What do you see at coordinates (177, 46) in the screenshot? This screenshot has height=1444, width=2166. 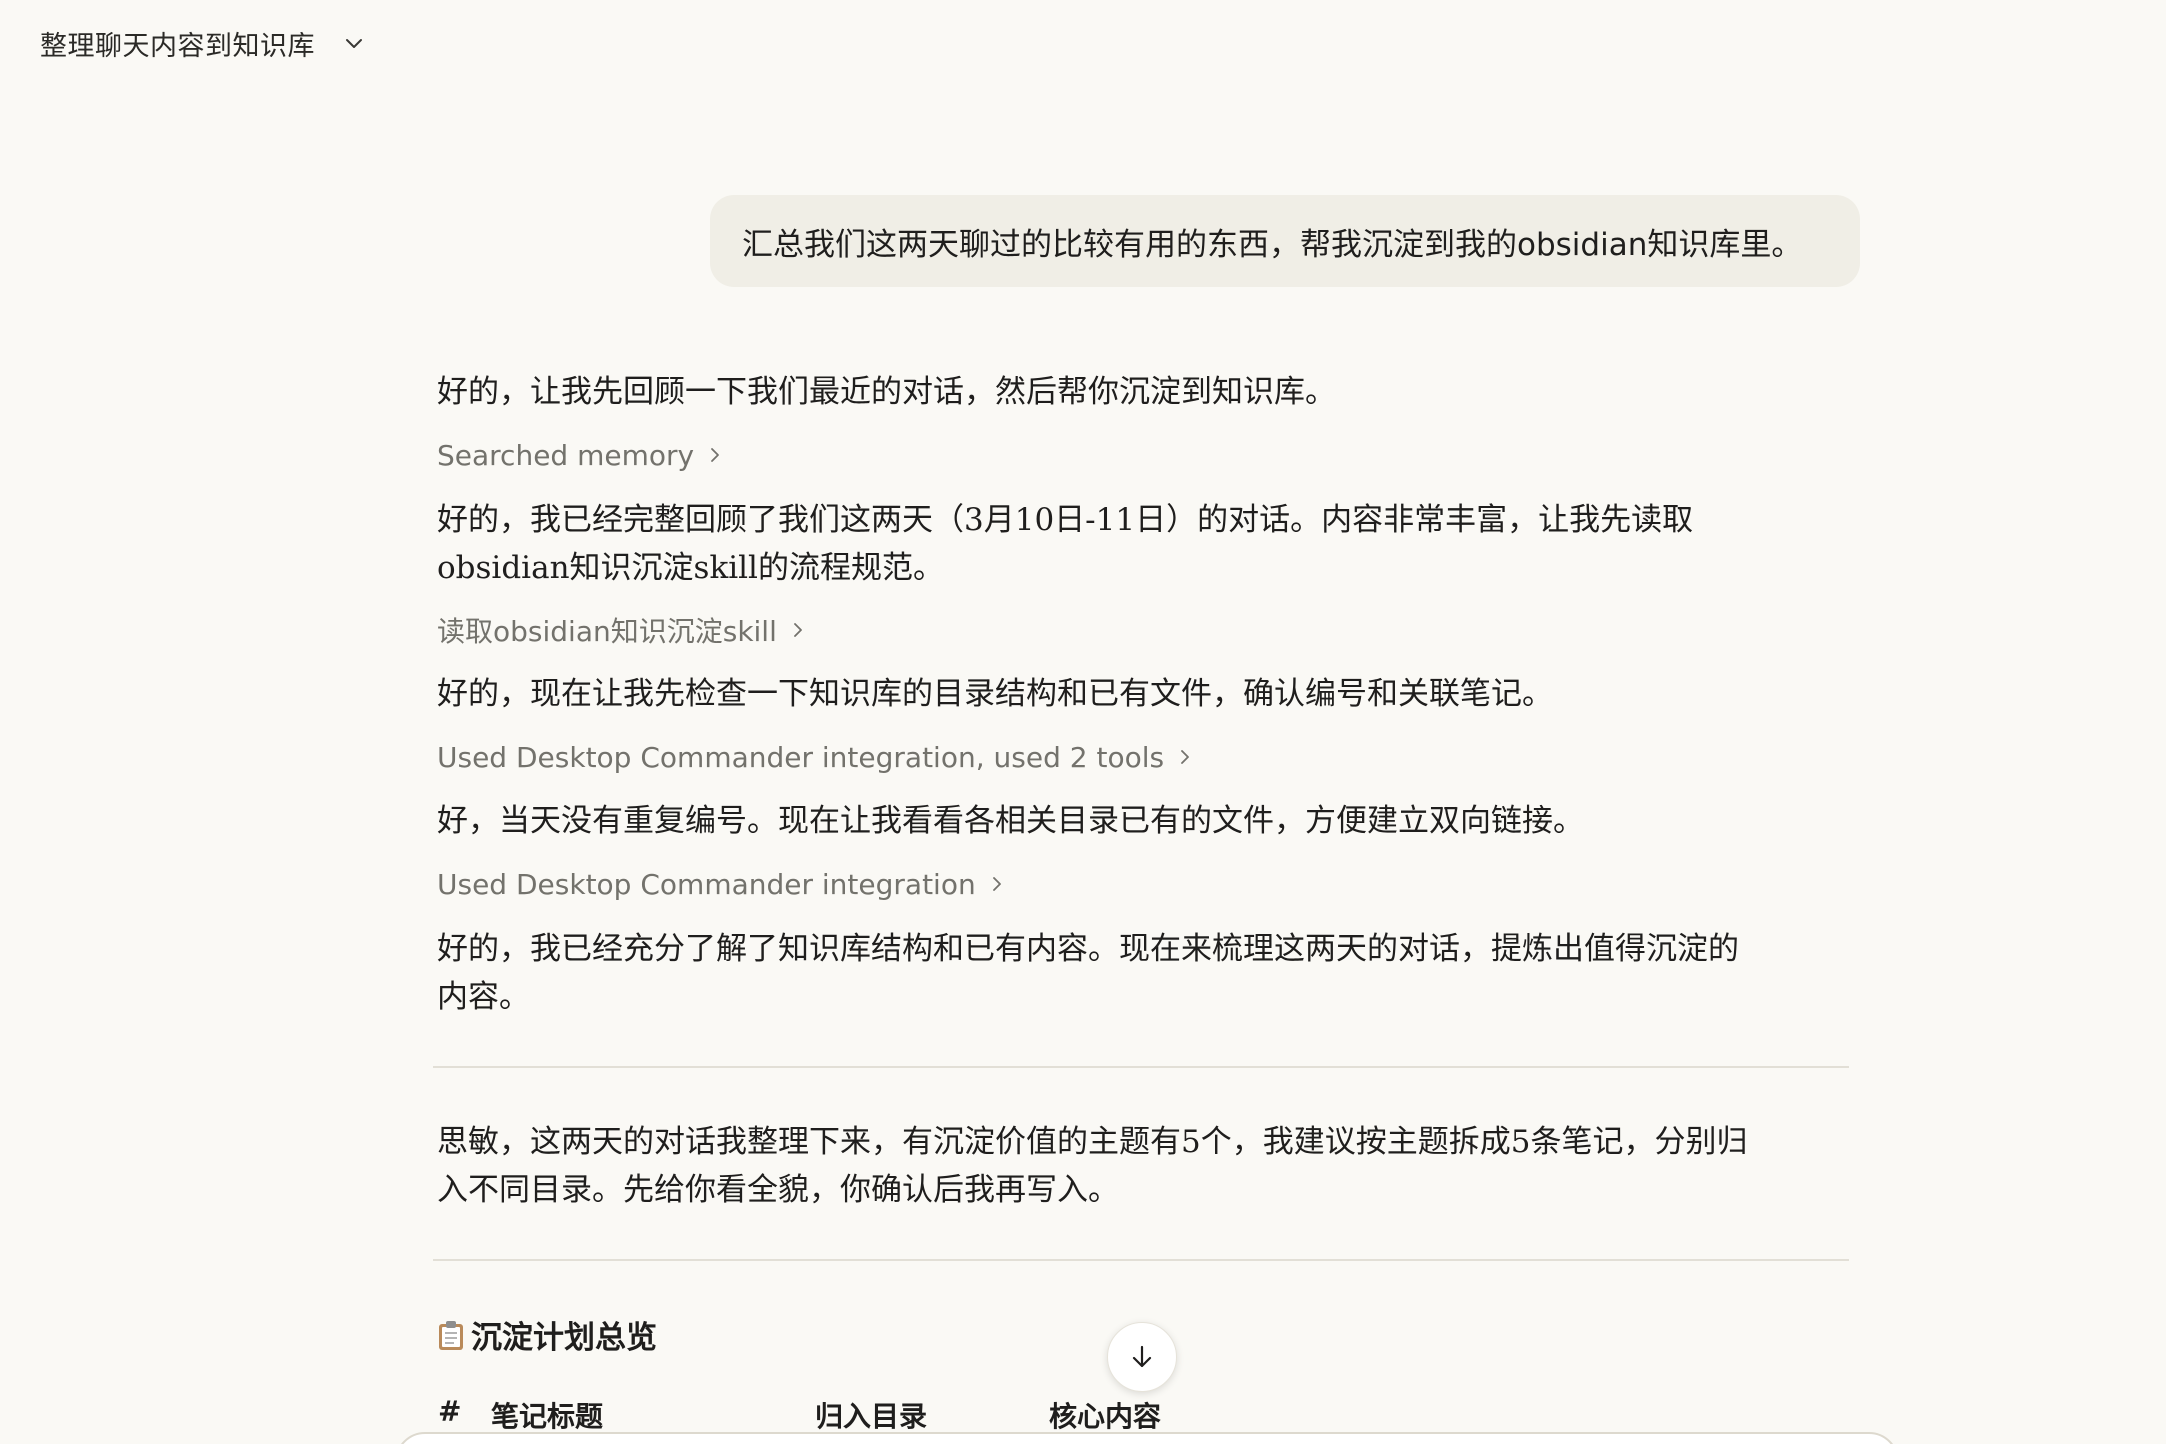 I see `chat-title: 整理聊天内容到知识库` at bounding box center [177, 46].